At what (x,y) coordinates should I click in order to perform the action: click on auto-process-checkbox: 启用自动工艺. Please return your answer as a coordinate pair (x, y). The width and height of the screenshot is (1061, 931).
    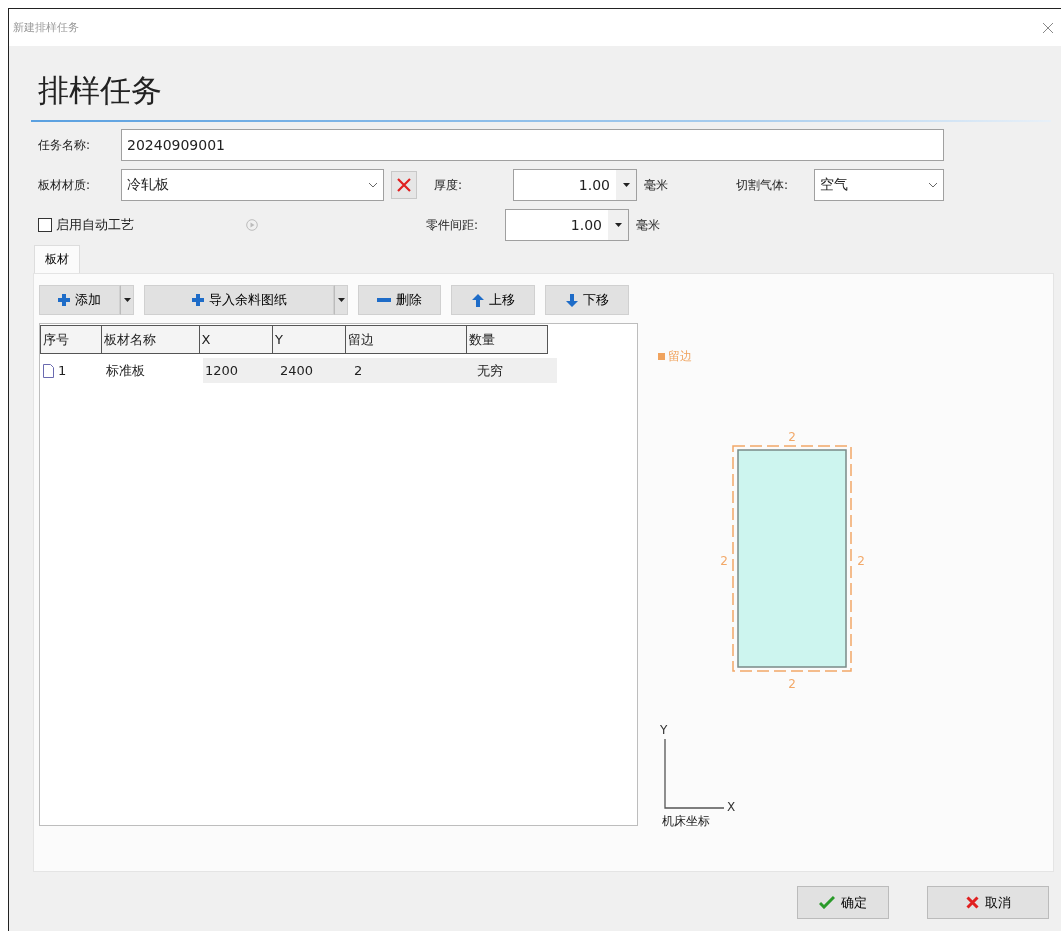
    Looking at the image, I should click on (142, 225).